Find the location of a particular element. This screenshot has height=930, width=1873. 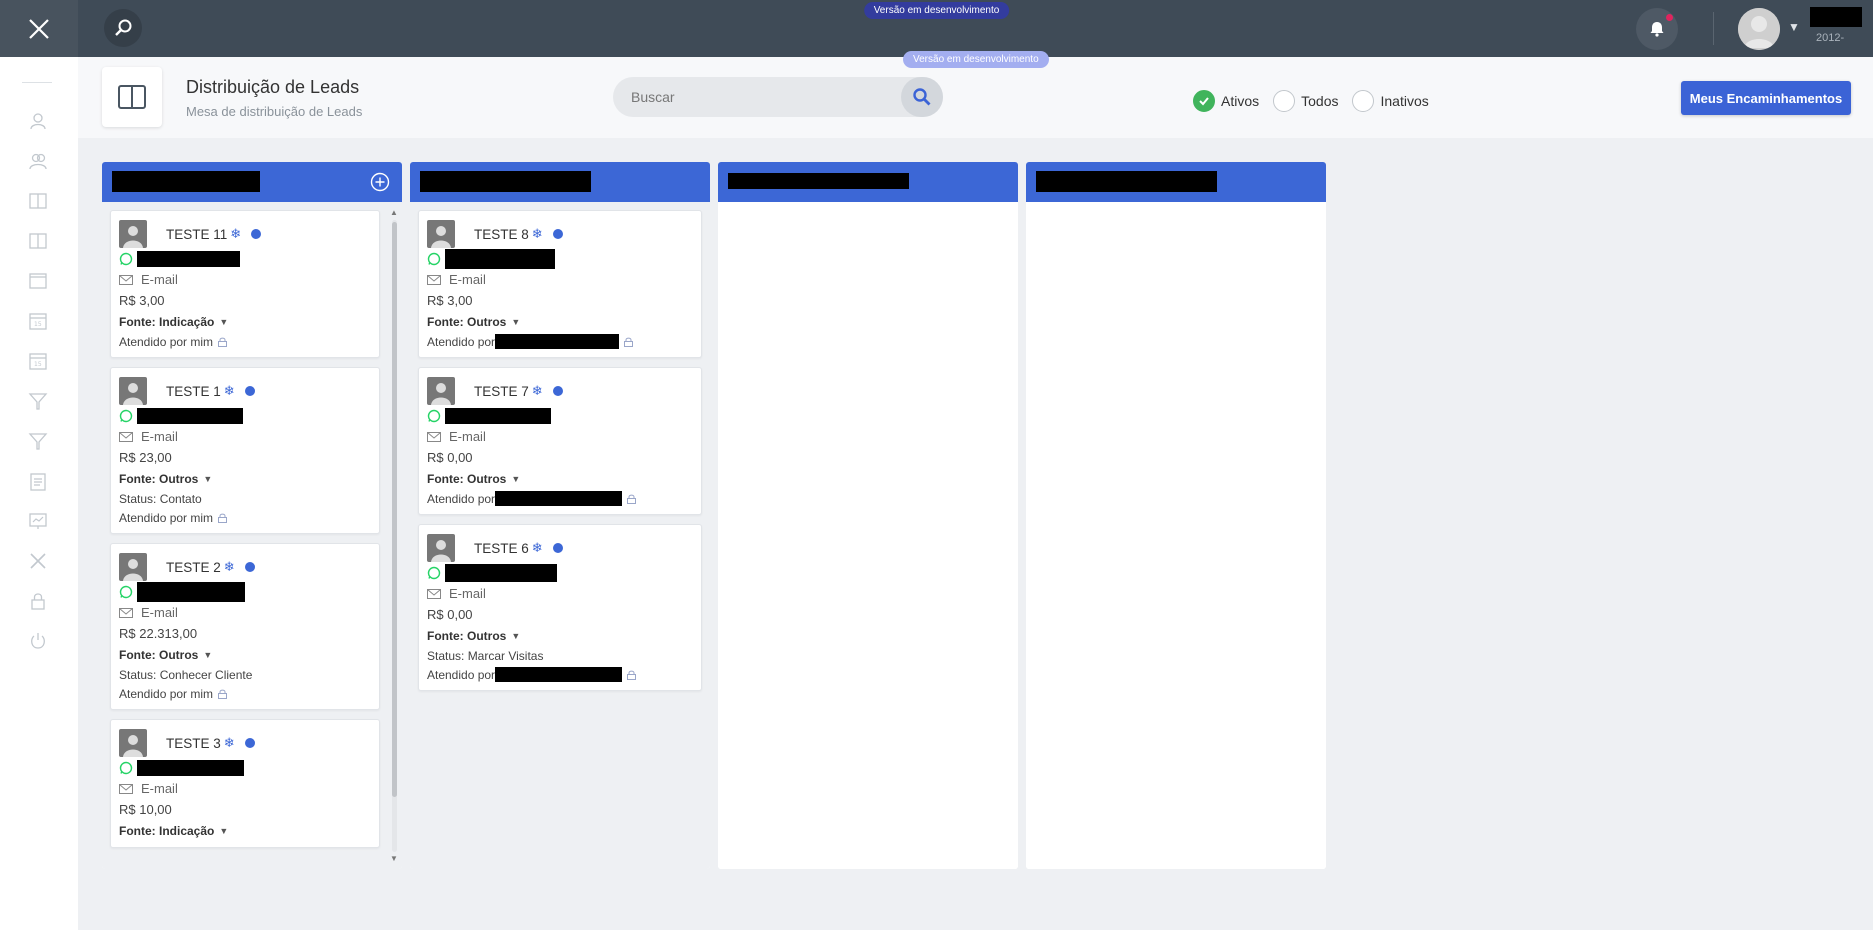

scroll-down-icon: ▼ is located at coordinates (394, 859).